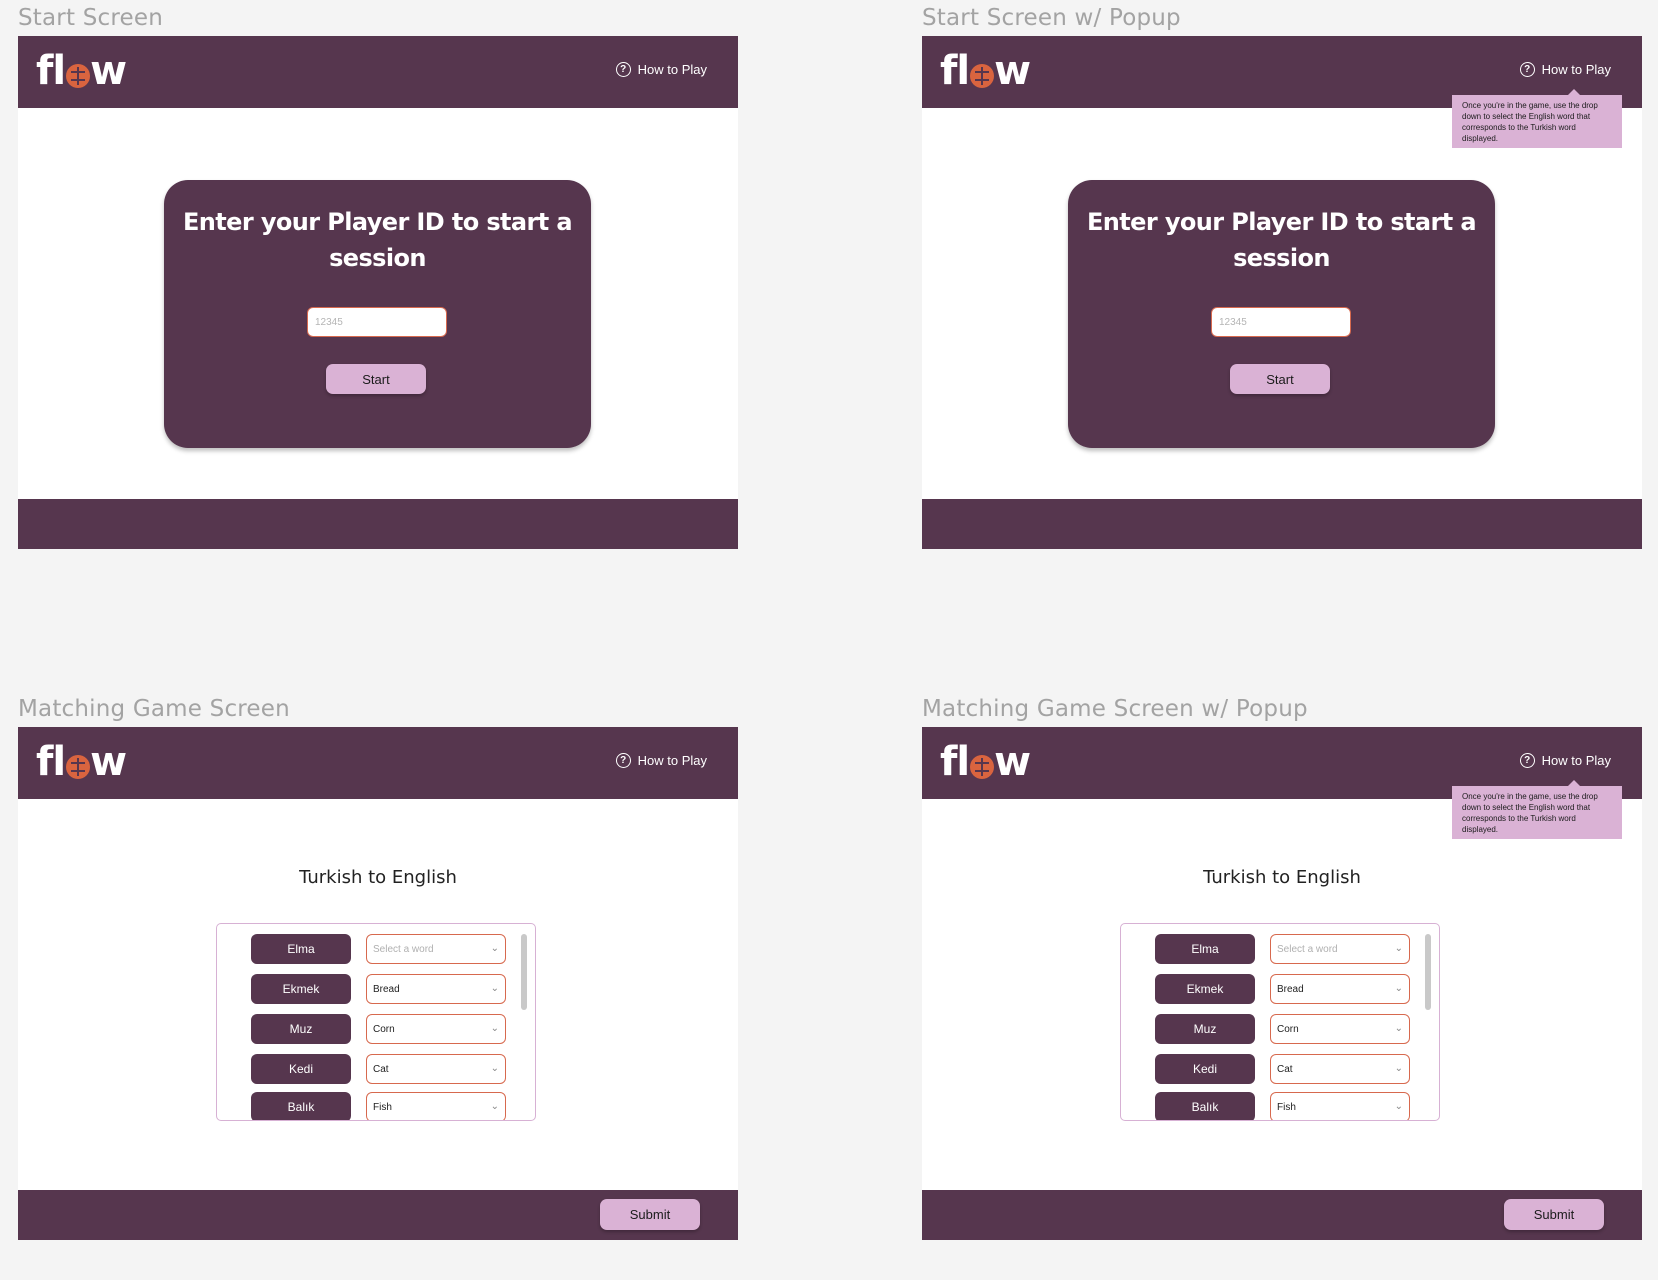  Describe the element at coordinates (1051, 18) in the screenshot. I see `frame-label-start-screen-popup: Start Screen w/ Popup` at that location.